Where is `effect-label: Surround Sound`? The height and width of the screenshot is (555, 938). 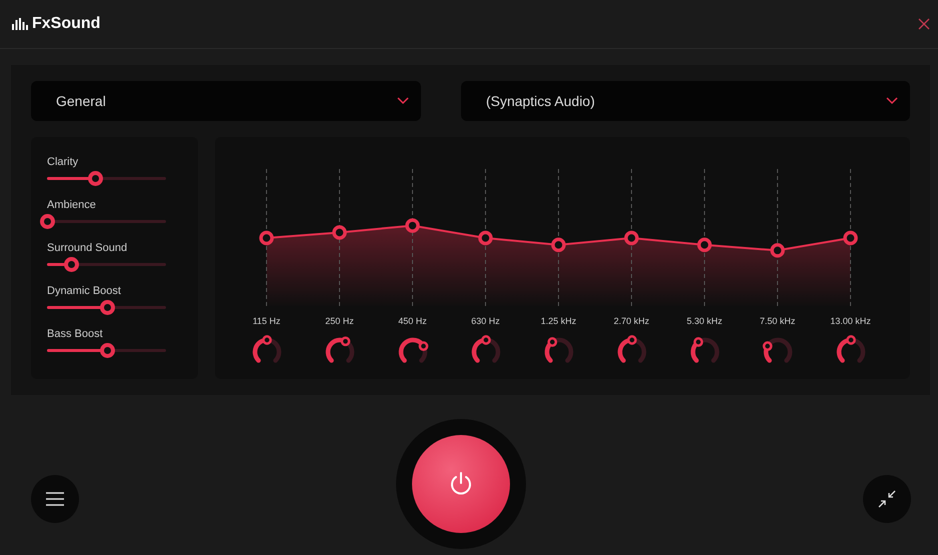 effect-label: Surround Sound is located at coordinates (87, 248).